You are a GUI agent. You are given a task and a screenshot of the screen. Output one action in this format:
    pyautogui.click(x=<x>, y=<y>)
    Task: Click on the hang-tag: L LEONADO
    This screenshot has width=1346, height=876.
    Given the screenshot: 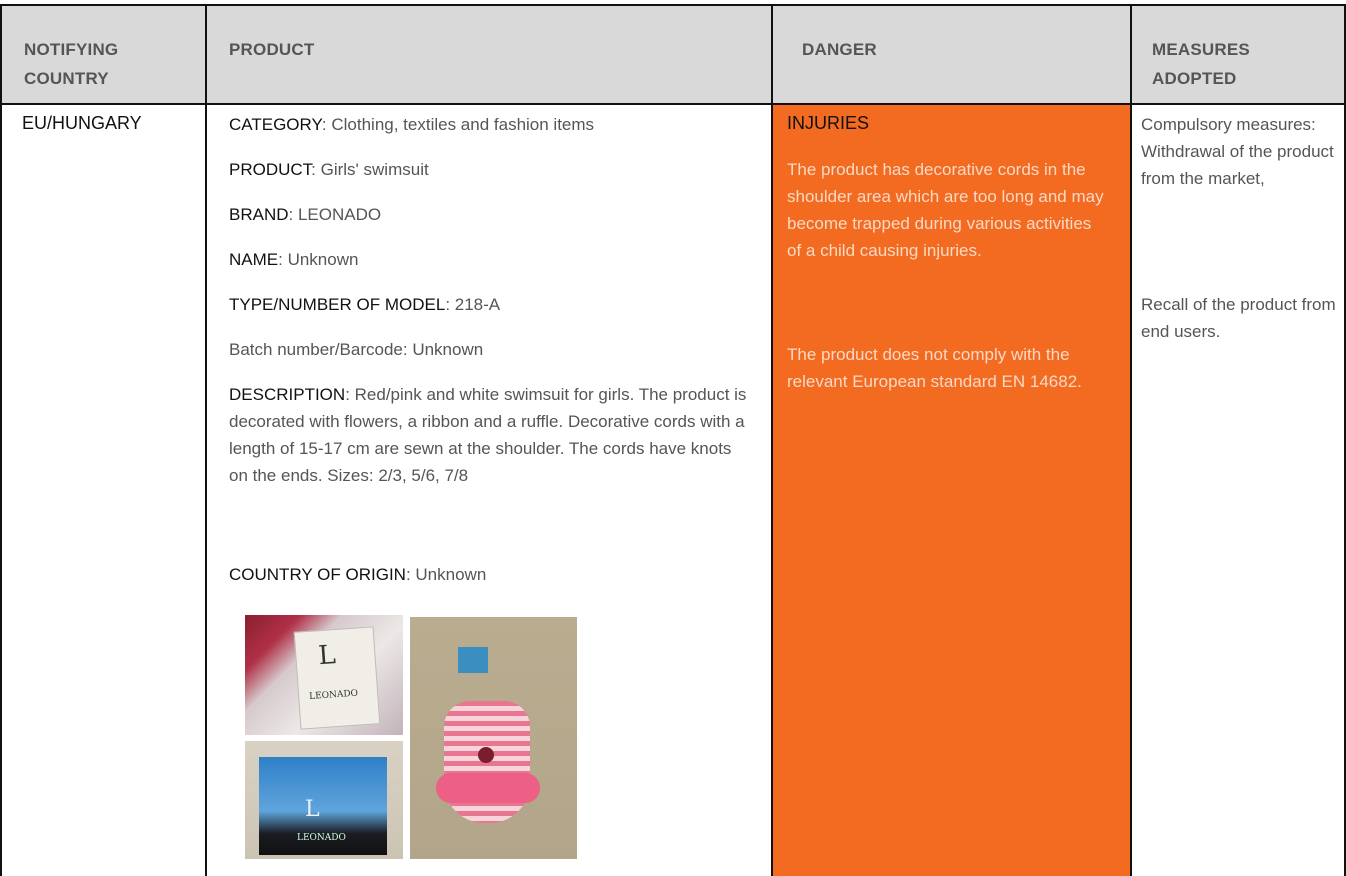 What is the action you would take?
    pyautogui.click(x=323, y=806)
    